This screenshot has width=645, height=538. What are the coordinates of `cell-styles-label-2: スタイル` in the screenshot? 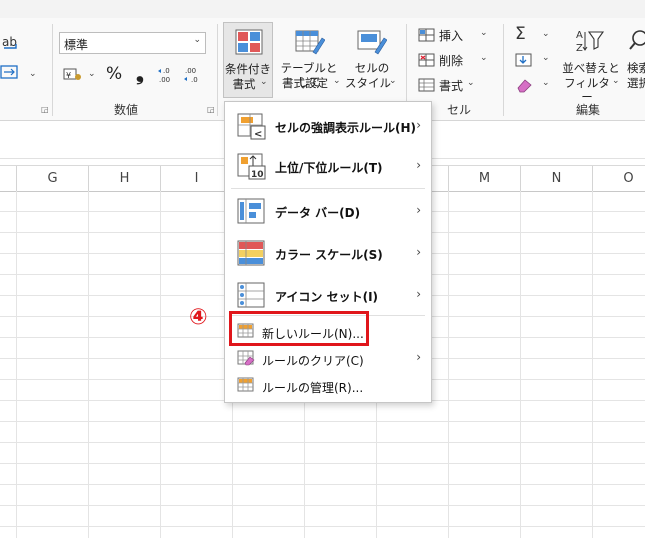 It's located at (368, 83).